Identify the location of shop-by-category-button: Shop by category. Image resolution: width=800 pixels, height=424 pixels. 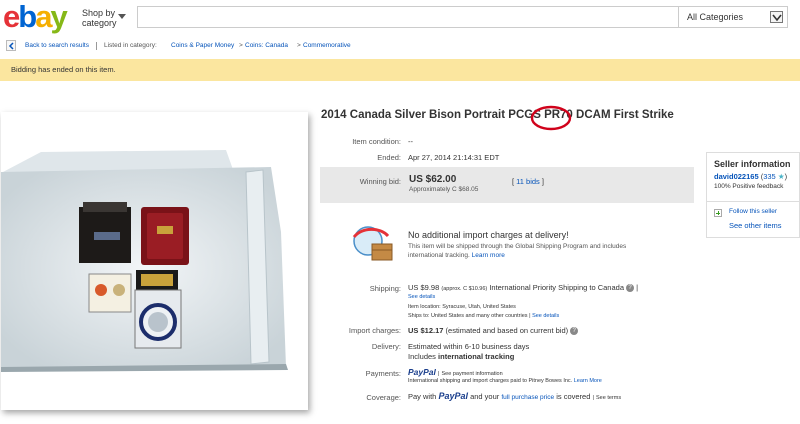
(99, 18).